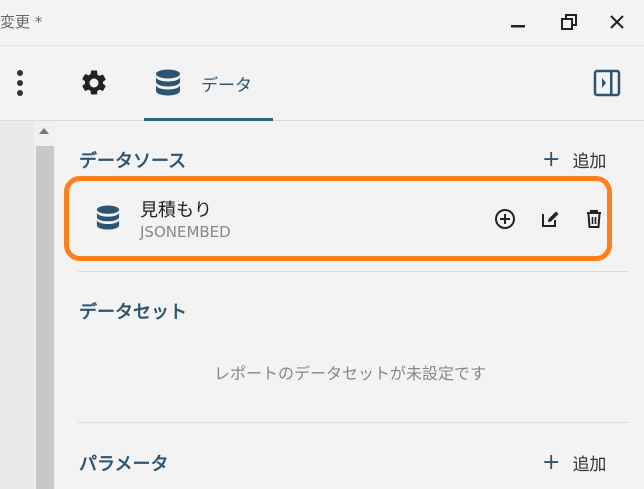  I want to click on parameter-title: パラメータ, so click(124, 464).